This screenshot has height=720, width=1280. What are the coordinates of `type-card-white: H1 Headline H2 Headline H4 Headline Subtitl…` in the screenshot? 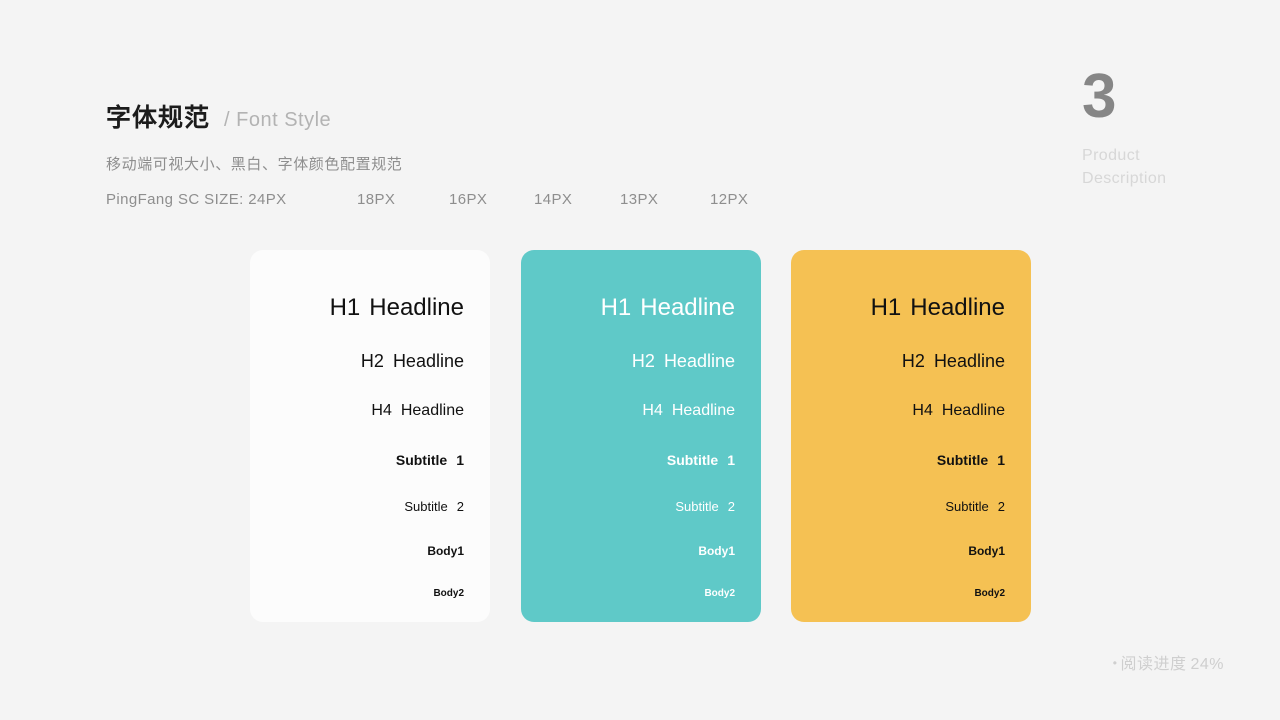 It's located at (370, 436).